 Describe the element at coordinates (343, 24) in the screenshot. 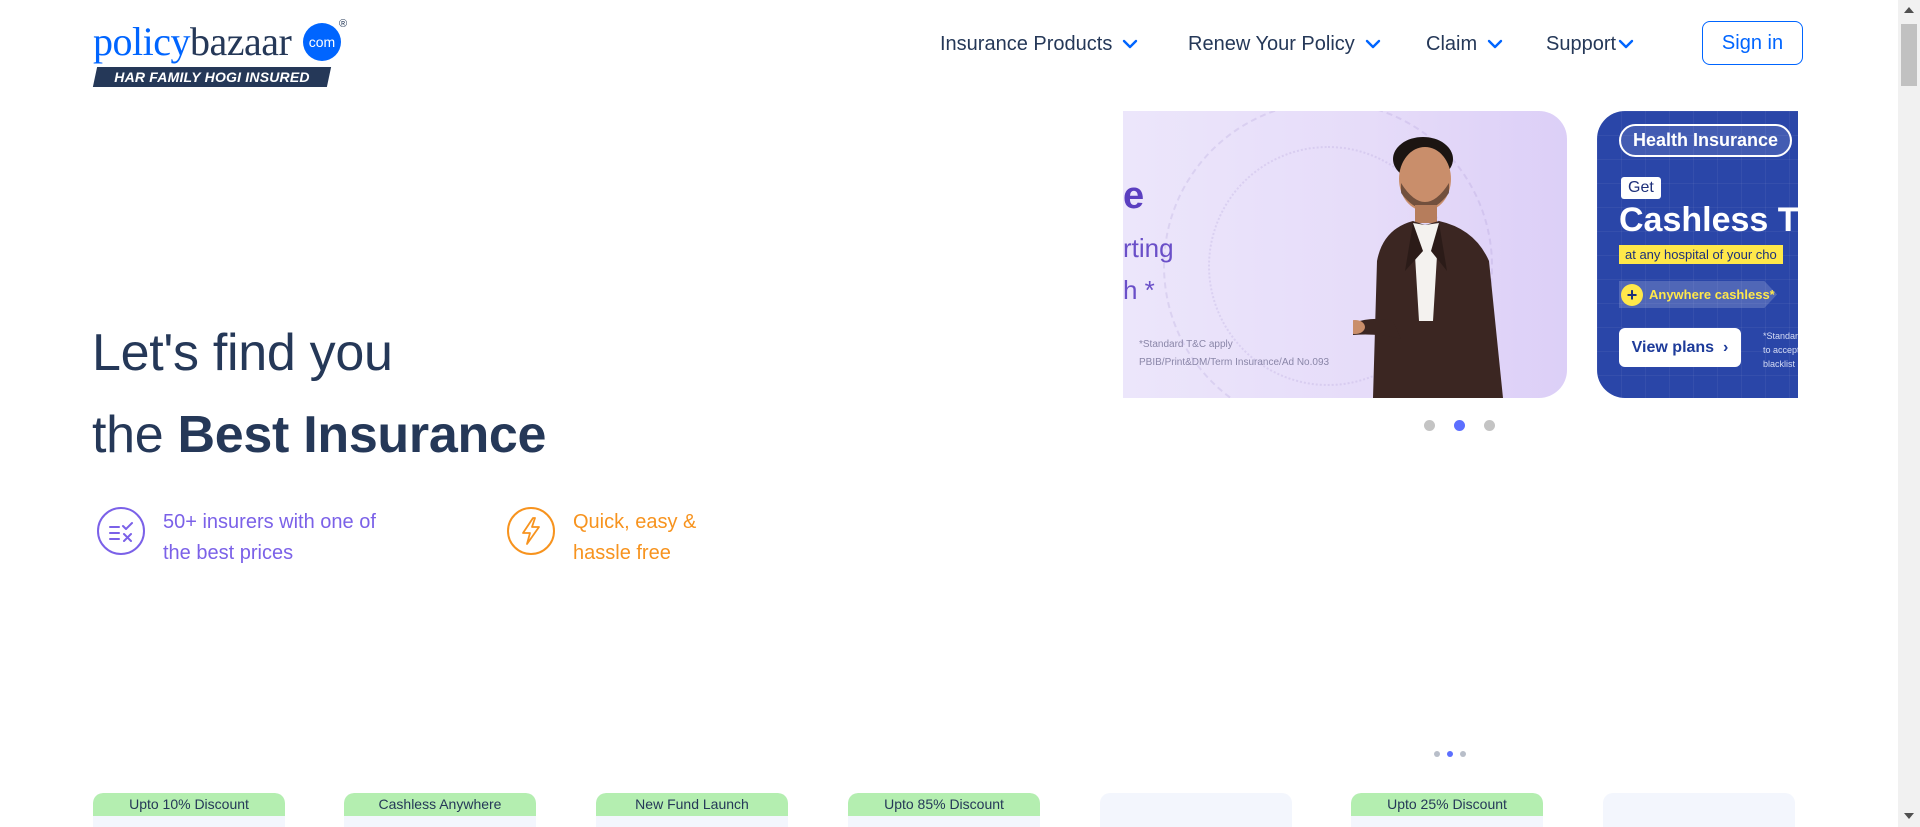

I see `logo-registered-mark: ®` at that location.